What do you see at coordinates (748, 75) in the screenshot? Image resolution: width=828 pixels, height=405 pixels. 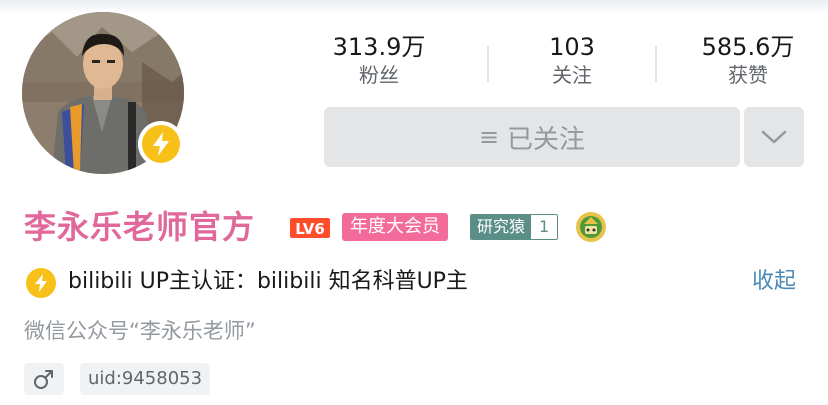 I see `likes-label: 获赞` at bounding box center [748, 75].